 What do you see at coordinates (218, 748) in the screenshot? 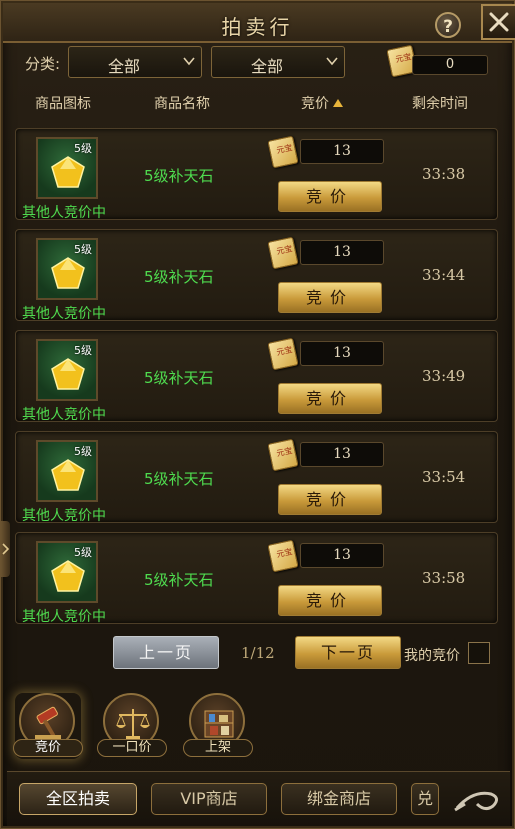
I see `mode-list-label: 上架` at bounding box center [218, 748].